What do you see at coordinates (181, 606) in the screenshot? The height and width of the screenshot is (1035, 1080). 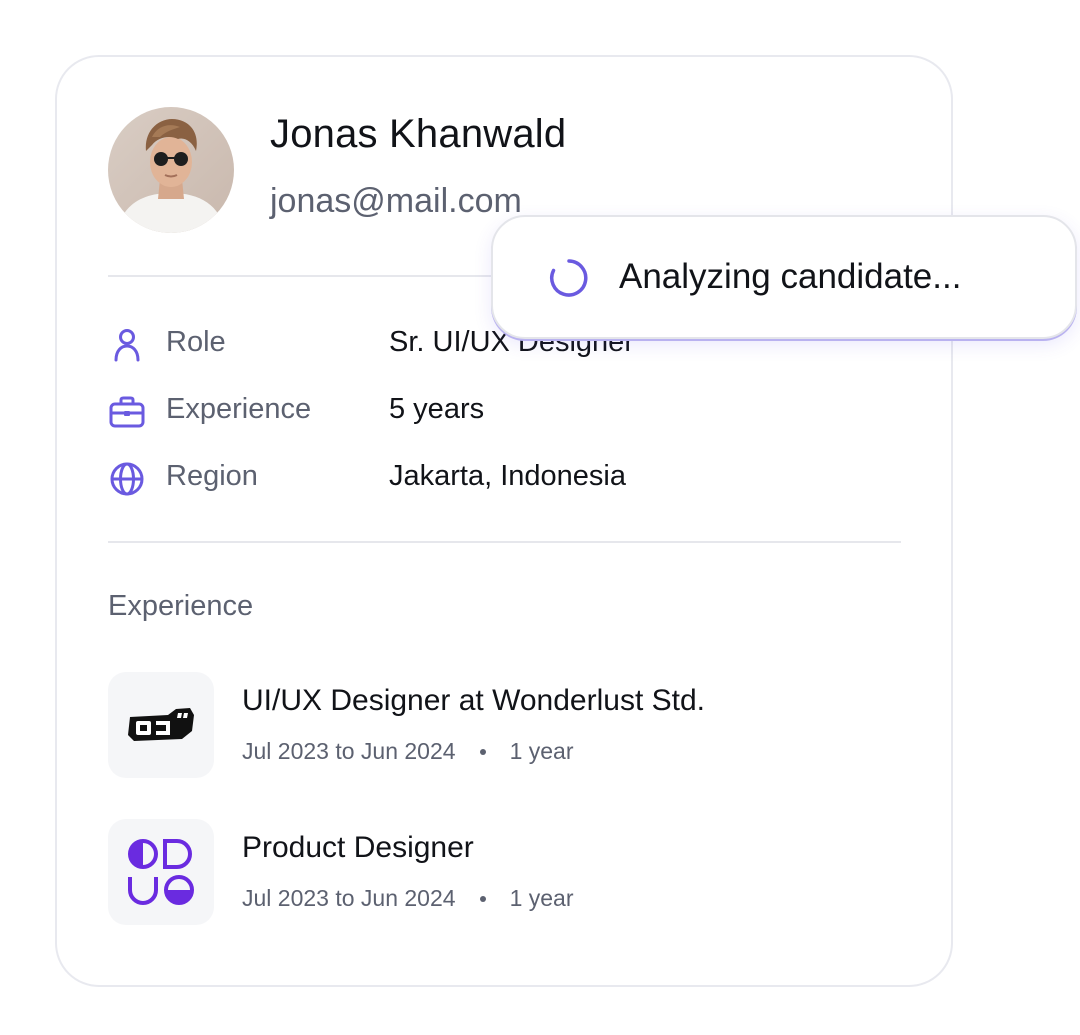 I see `experience-heading: Experience` at bounding box center [181, 606].